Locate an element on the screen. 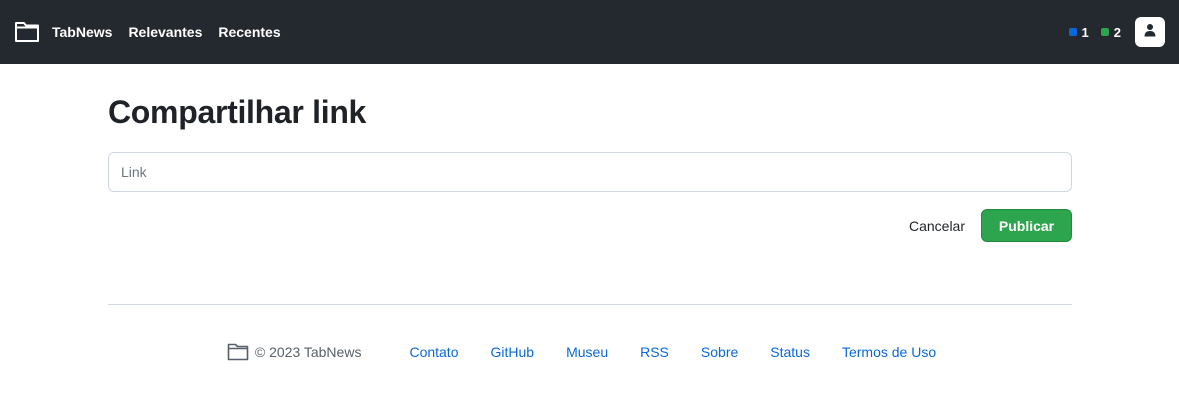 This screenshot has width=1179, height=397. footer-brand: © 2023 TabNews is located at coordinates (294, 352).